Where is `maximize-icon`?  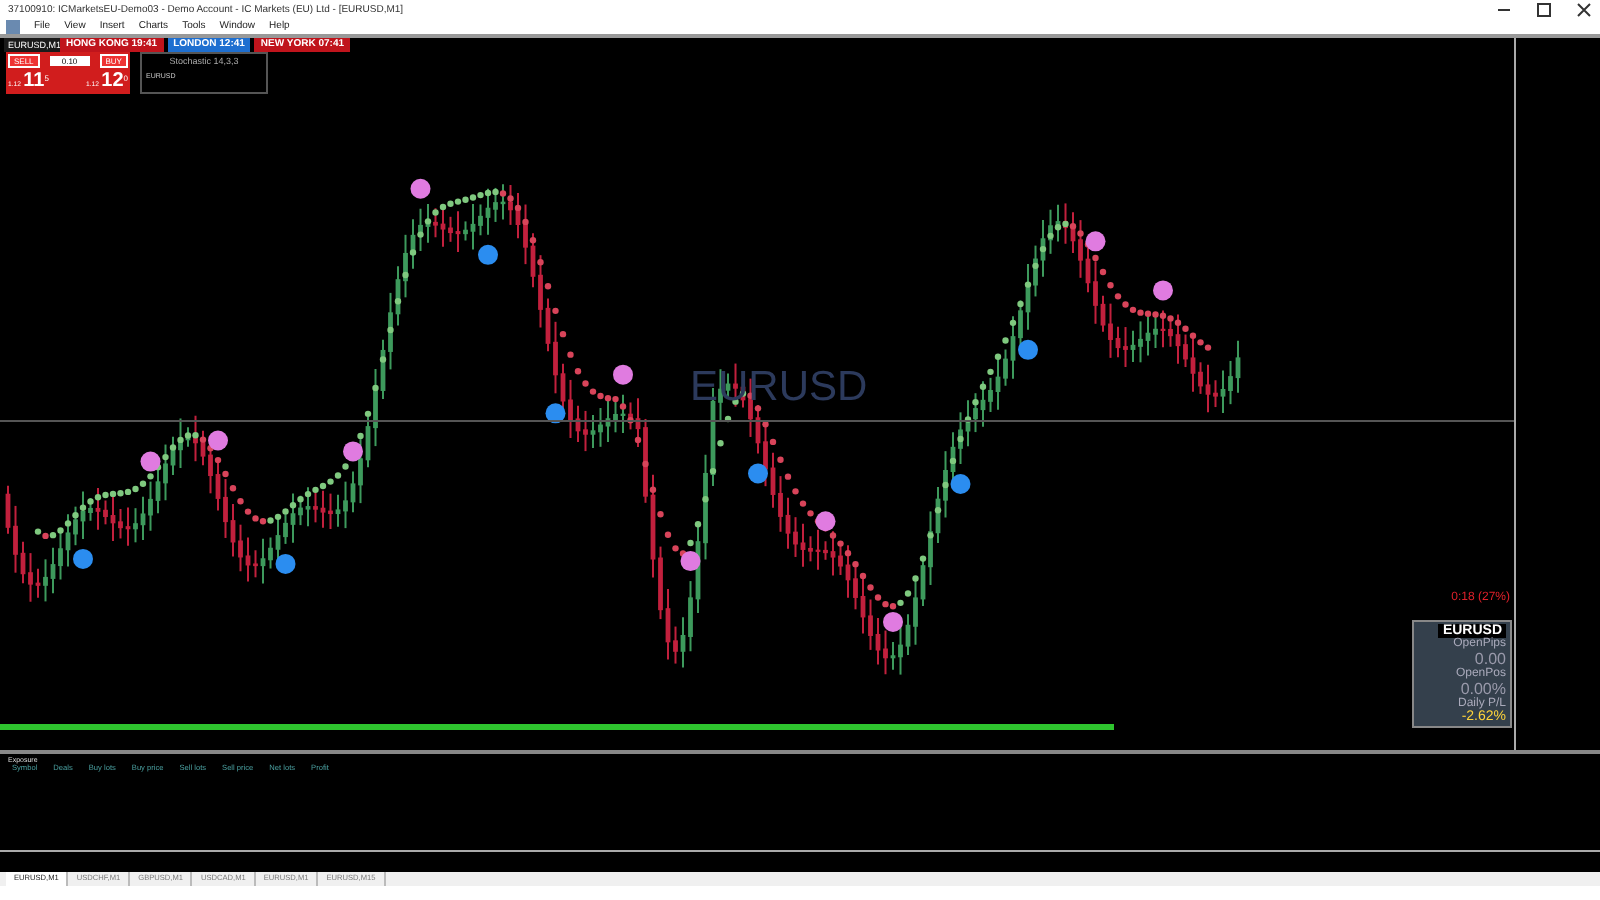 maximize-icon is located at coordinates (1544, 9).